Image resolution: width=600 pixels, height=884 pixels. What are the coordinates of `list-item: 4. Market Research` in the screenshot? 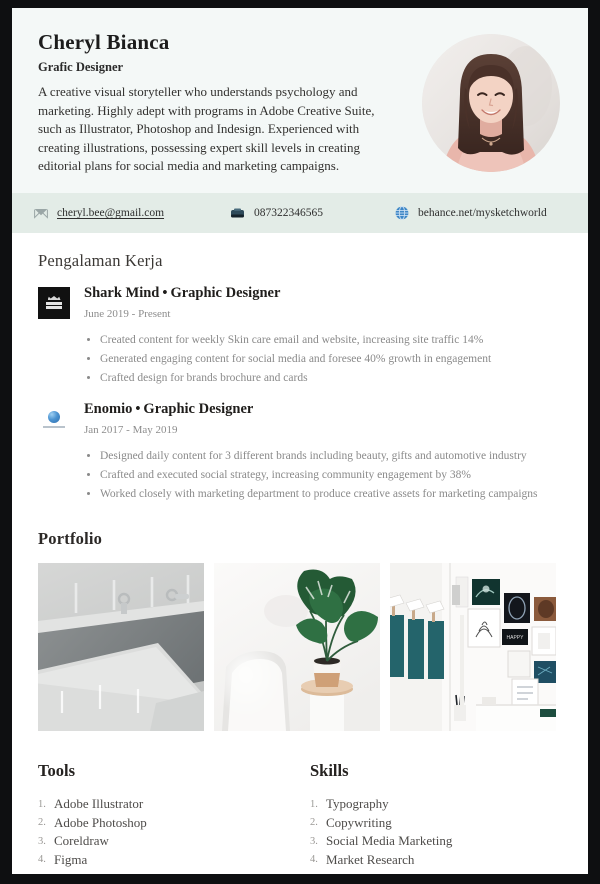 It's located at (436, 860).